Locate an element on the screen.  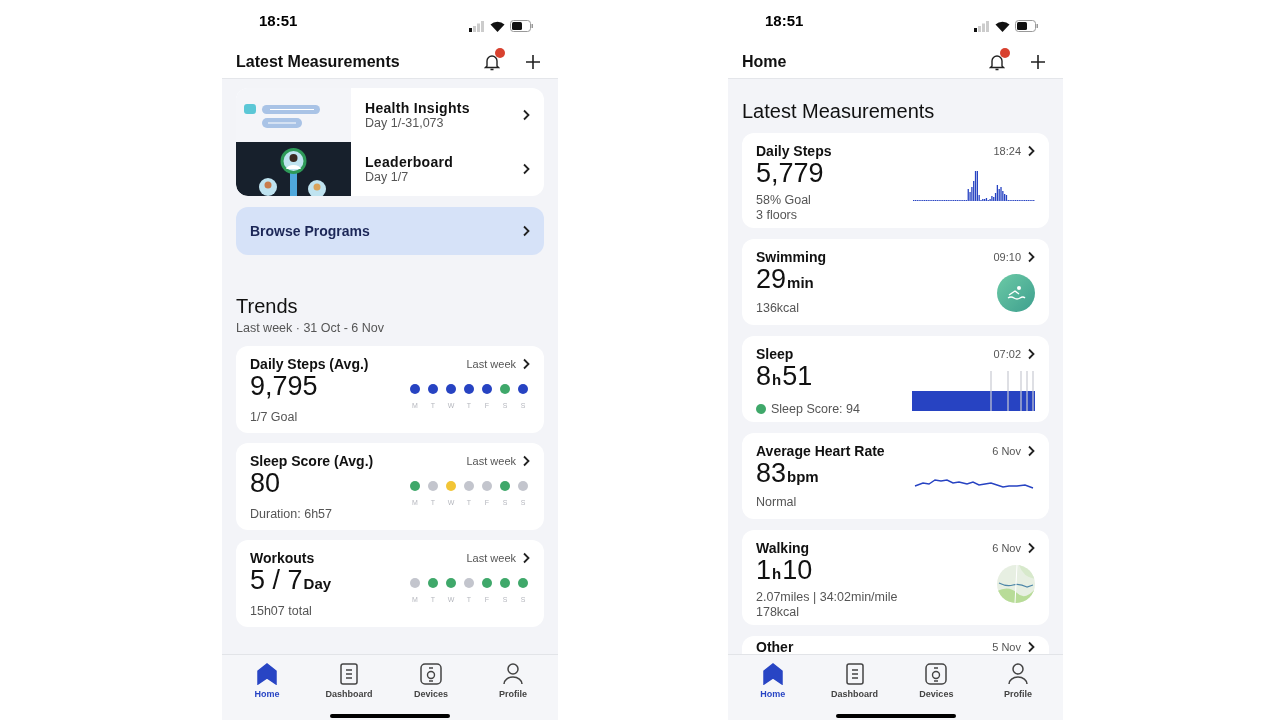
person-icon is located at coordinates (1018, 674).